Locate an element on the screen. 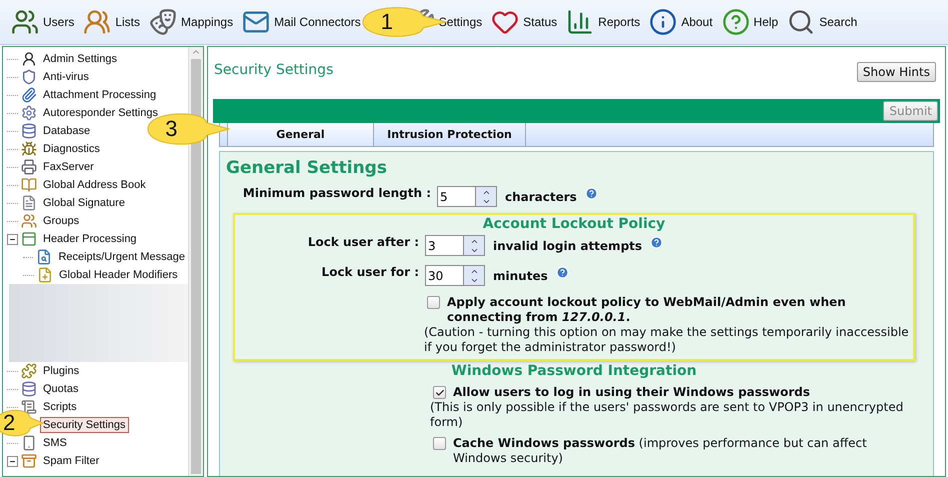  tree-item: Header Processing is located at coordinates (90, 239).